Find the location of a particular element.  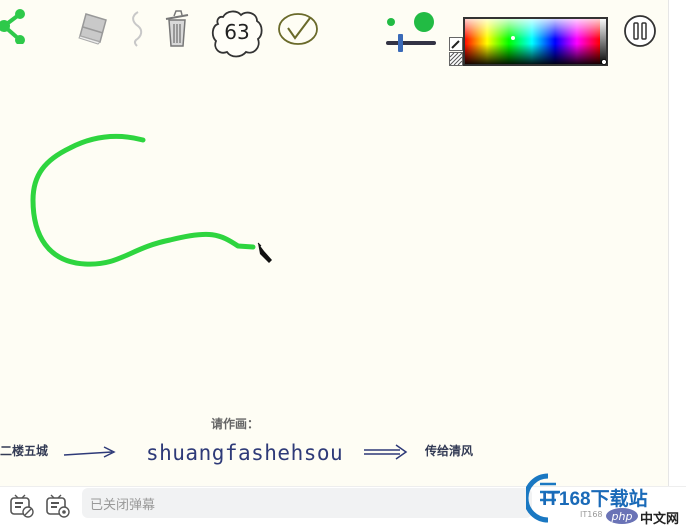

brush-size-slider is located at coordinates (411, 32).